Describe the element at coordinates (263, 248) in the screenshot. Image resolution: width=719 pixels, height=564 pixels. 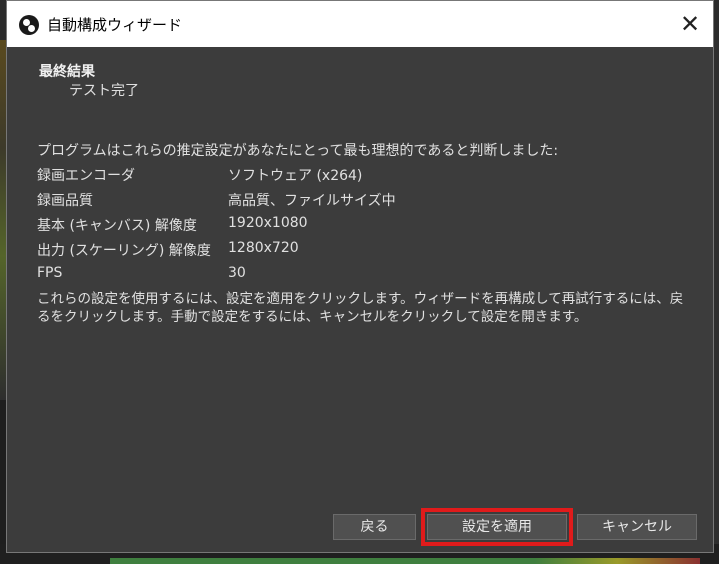
I see `setting-value: 1280x720` at that location.